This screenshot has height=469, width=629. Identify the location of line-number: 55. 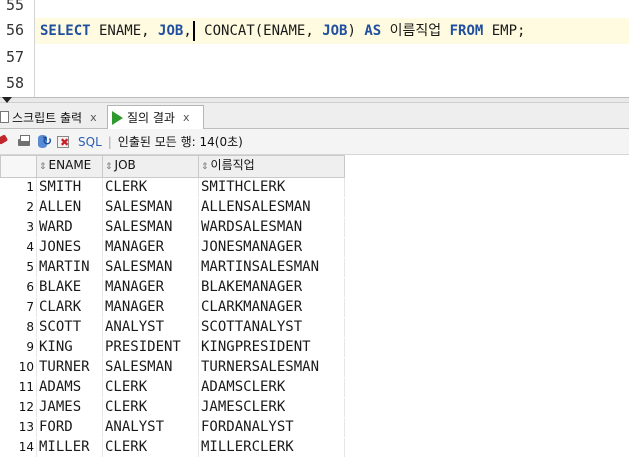
(14, 7).